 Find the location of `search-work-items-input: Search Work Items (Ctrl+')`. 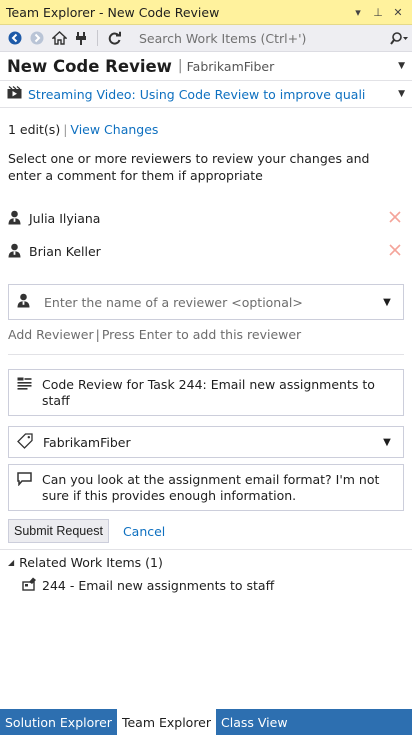

search-work-items-input: Search Work Items (Ctrl+') is located at coordinates (270, 38).